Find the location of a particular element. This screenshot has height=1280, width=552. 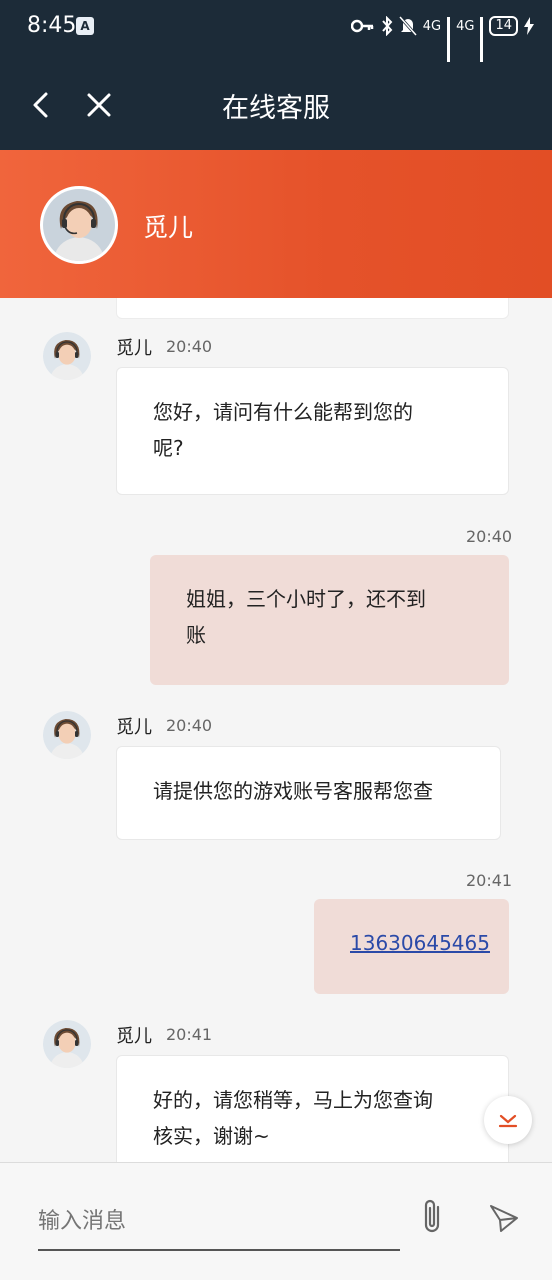

message-input is located at coordinates (219, 1222).